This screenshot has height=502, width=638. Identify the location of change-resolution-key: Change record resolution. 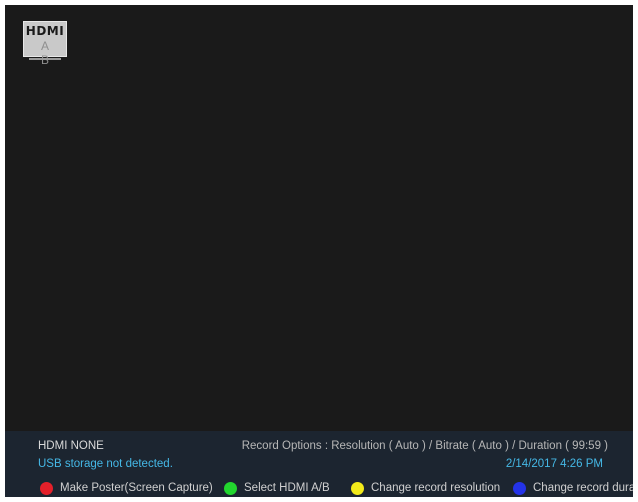
(425, 488).